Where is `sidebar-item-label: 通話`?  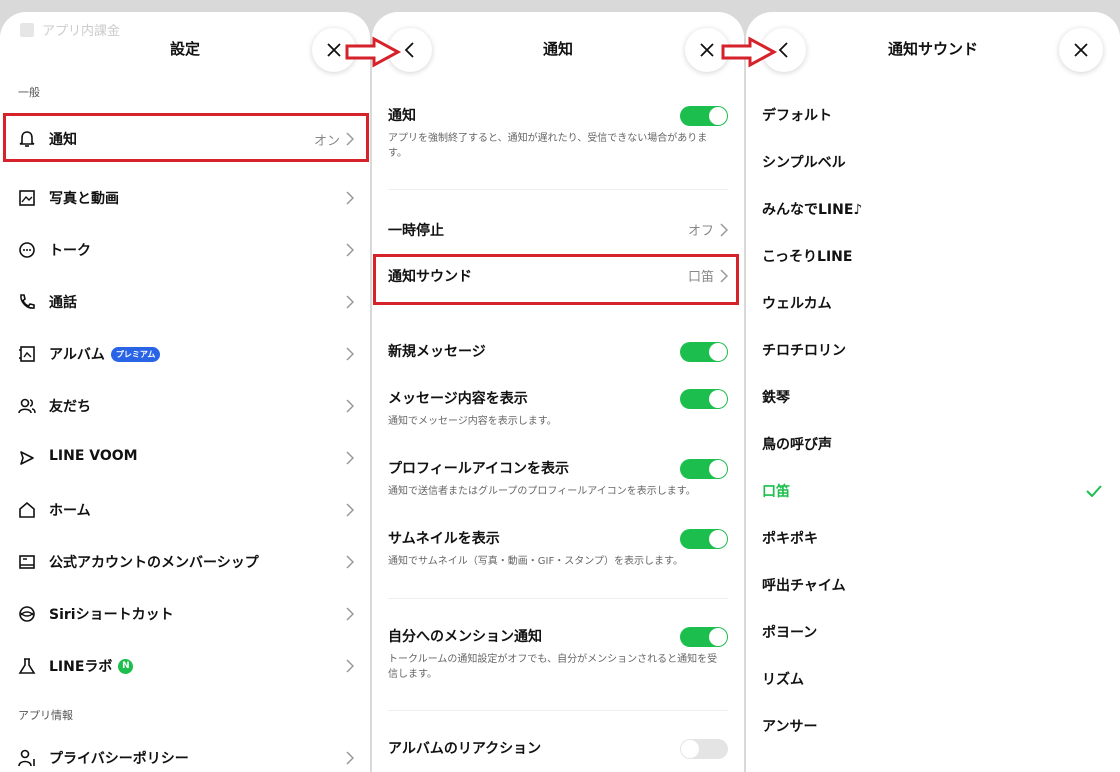
sidebar-item-label: 通話 is located at coordinates (63, 302).